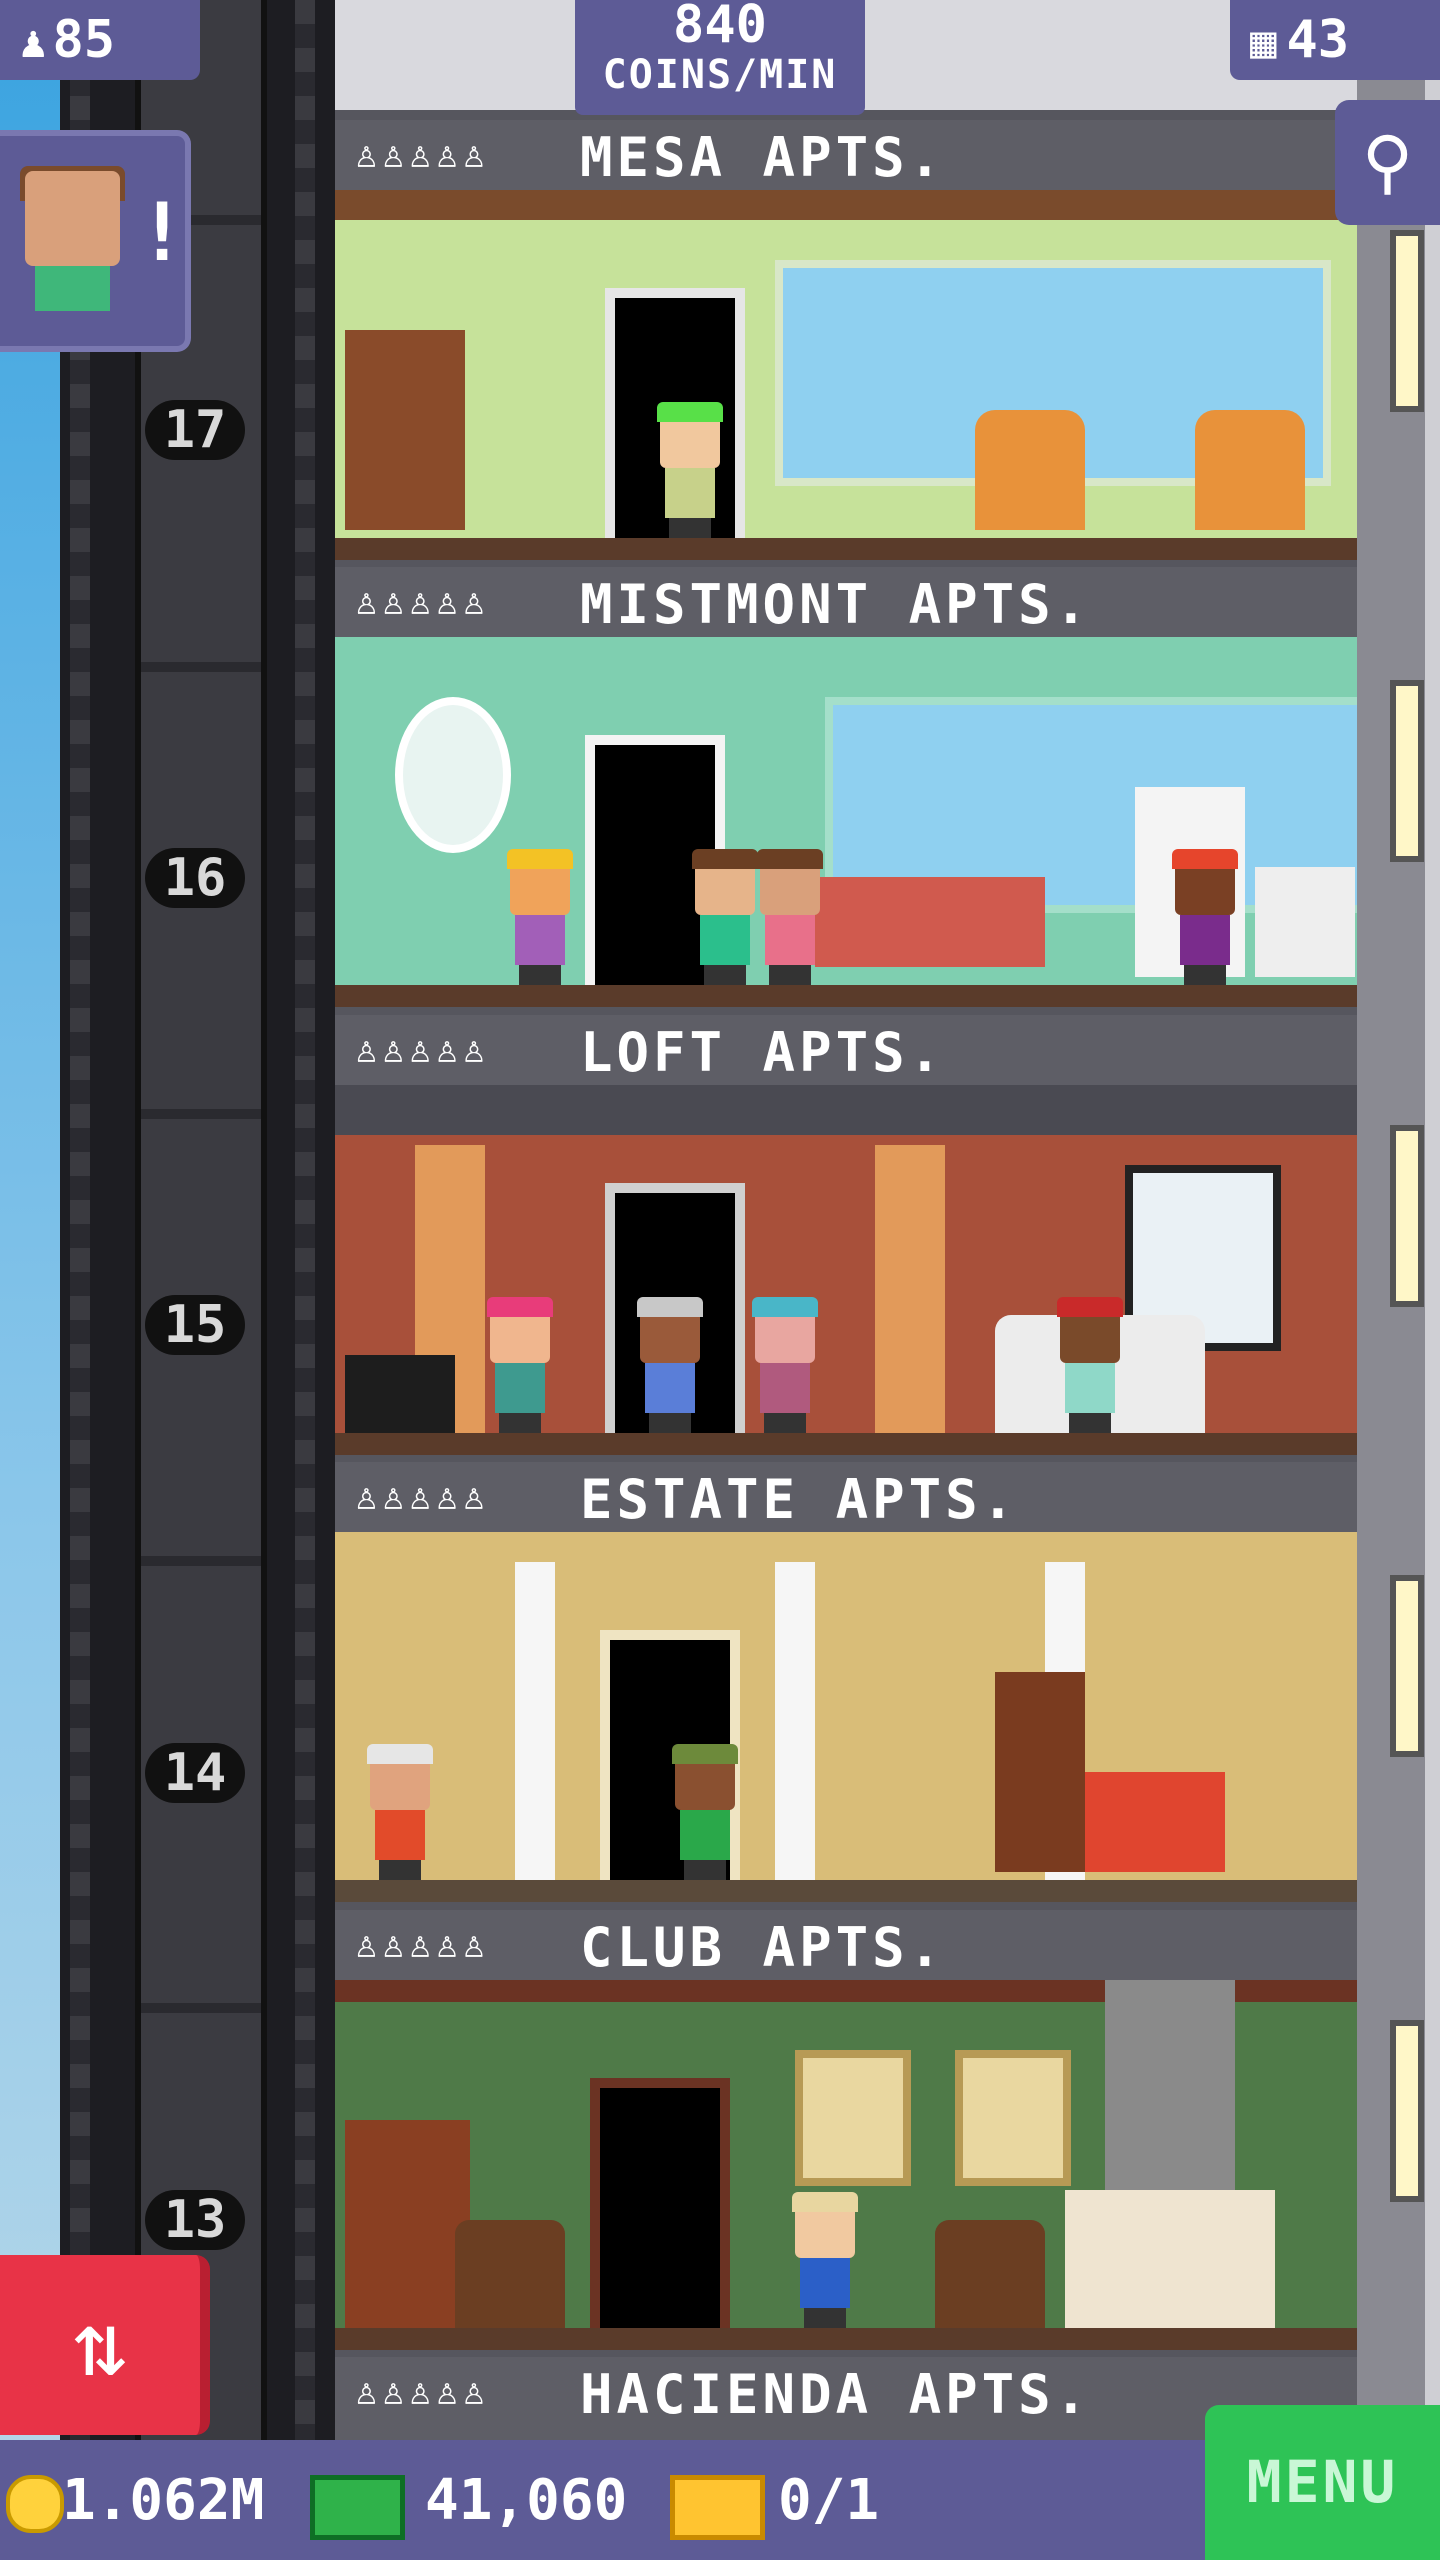 Image resolution: width=1440 pixels, height=2560 pixels. I want to click on population-value: 85, so click(84, 40).